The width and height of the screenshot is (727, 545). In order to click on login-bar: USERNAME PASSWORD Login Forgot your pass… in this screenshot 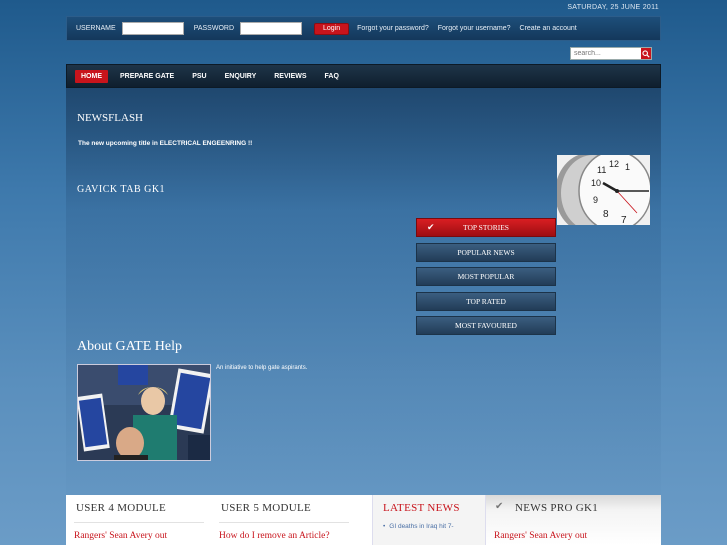, I will do `click(363, 28)`.